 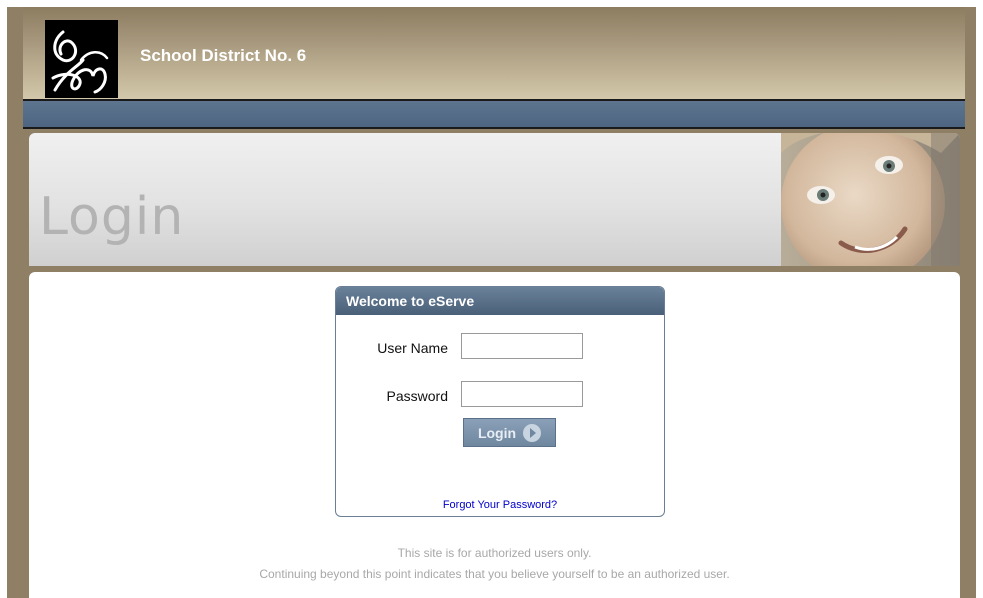 What do you see at coordinates (500, 301) in the screenshot?
I see `login-panel-title: Welcome to eServe` at bounding box center [500, 301].